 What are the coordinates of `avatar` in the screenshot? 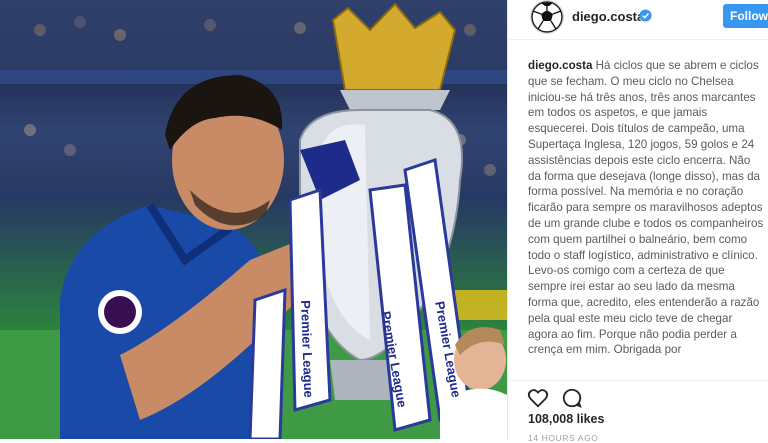 It's located at (547, 17).